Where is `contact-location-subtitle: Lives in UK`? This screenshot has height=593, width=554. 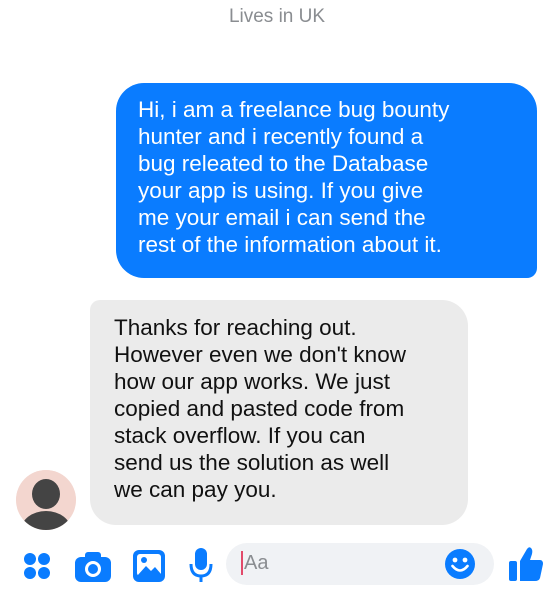 contact-location-subtitle: Lives in UK is located at coordinates (277, 16).